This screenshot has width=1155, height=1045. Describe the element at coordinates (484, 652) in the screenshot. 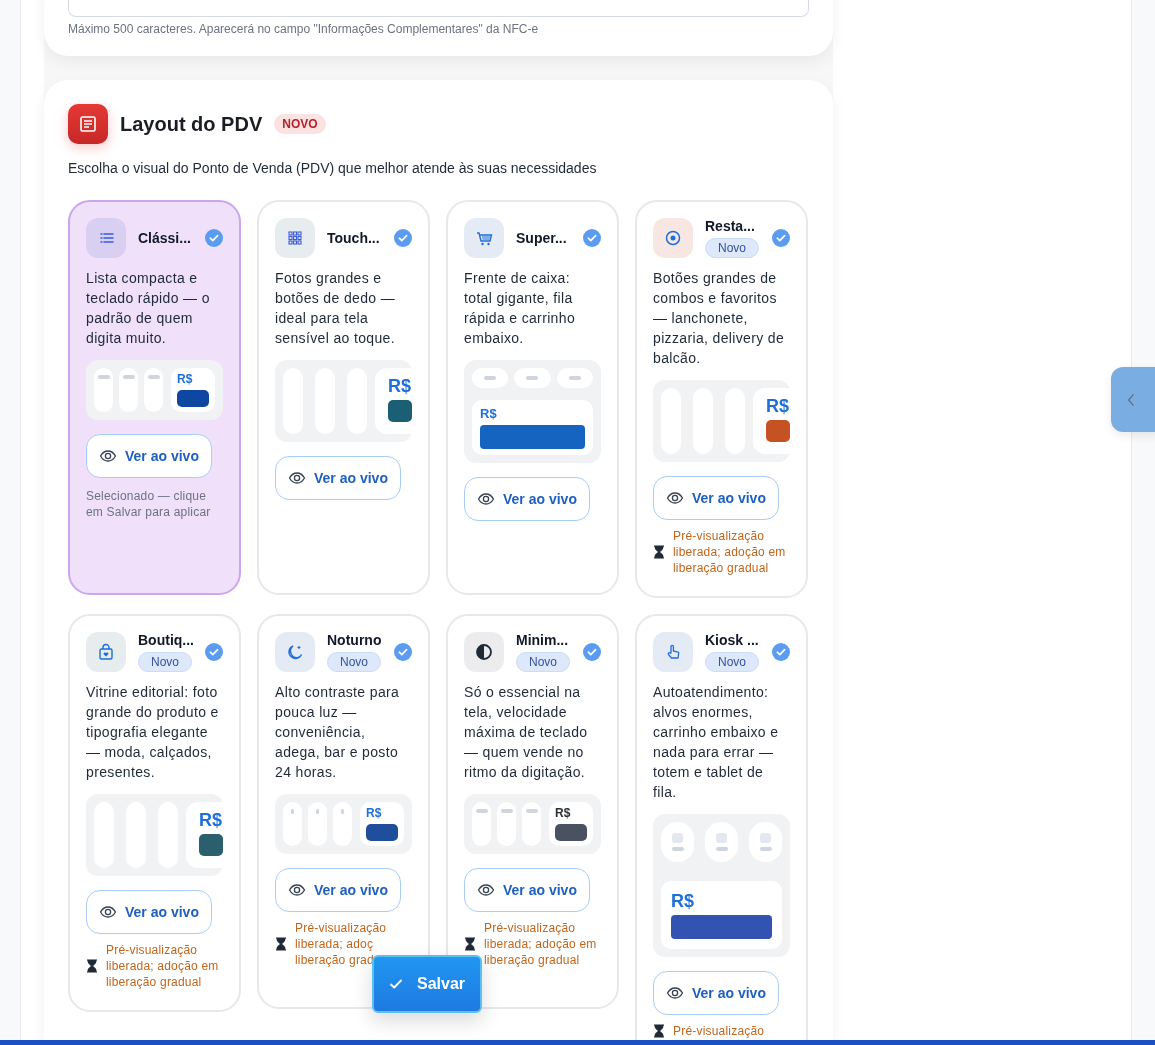

I see `contrast-icon` at that location.